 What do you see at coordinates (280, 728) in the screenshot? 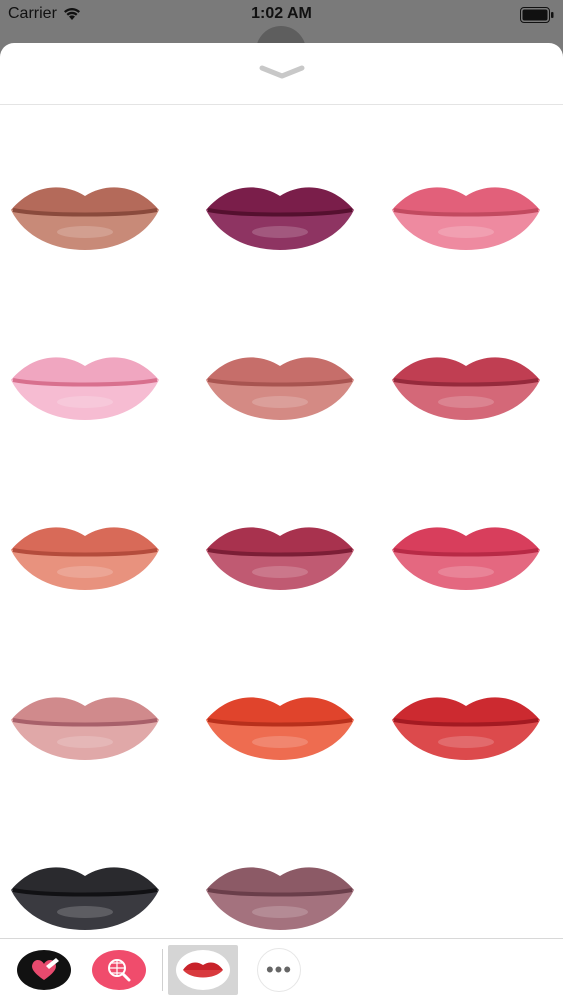
I see `lips-orange-red-icon` at bounding box center [280, 728].